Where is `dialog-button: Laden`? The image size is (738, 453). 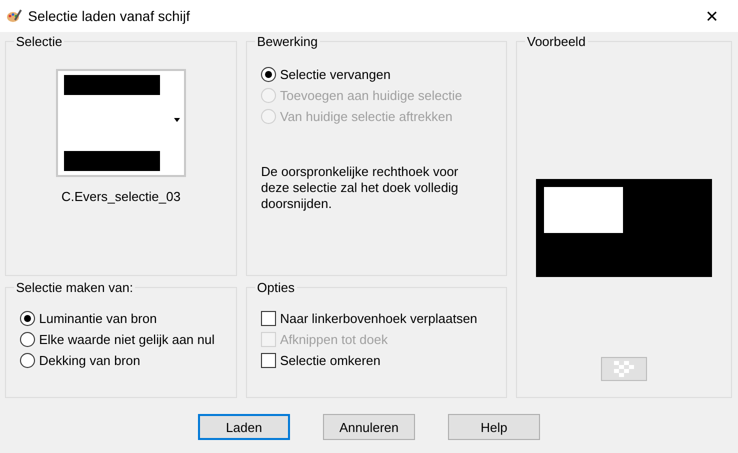
dialog-button: Laden is located at coordinates (244, 427).